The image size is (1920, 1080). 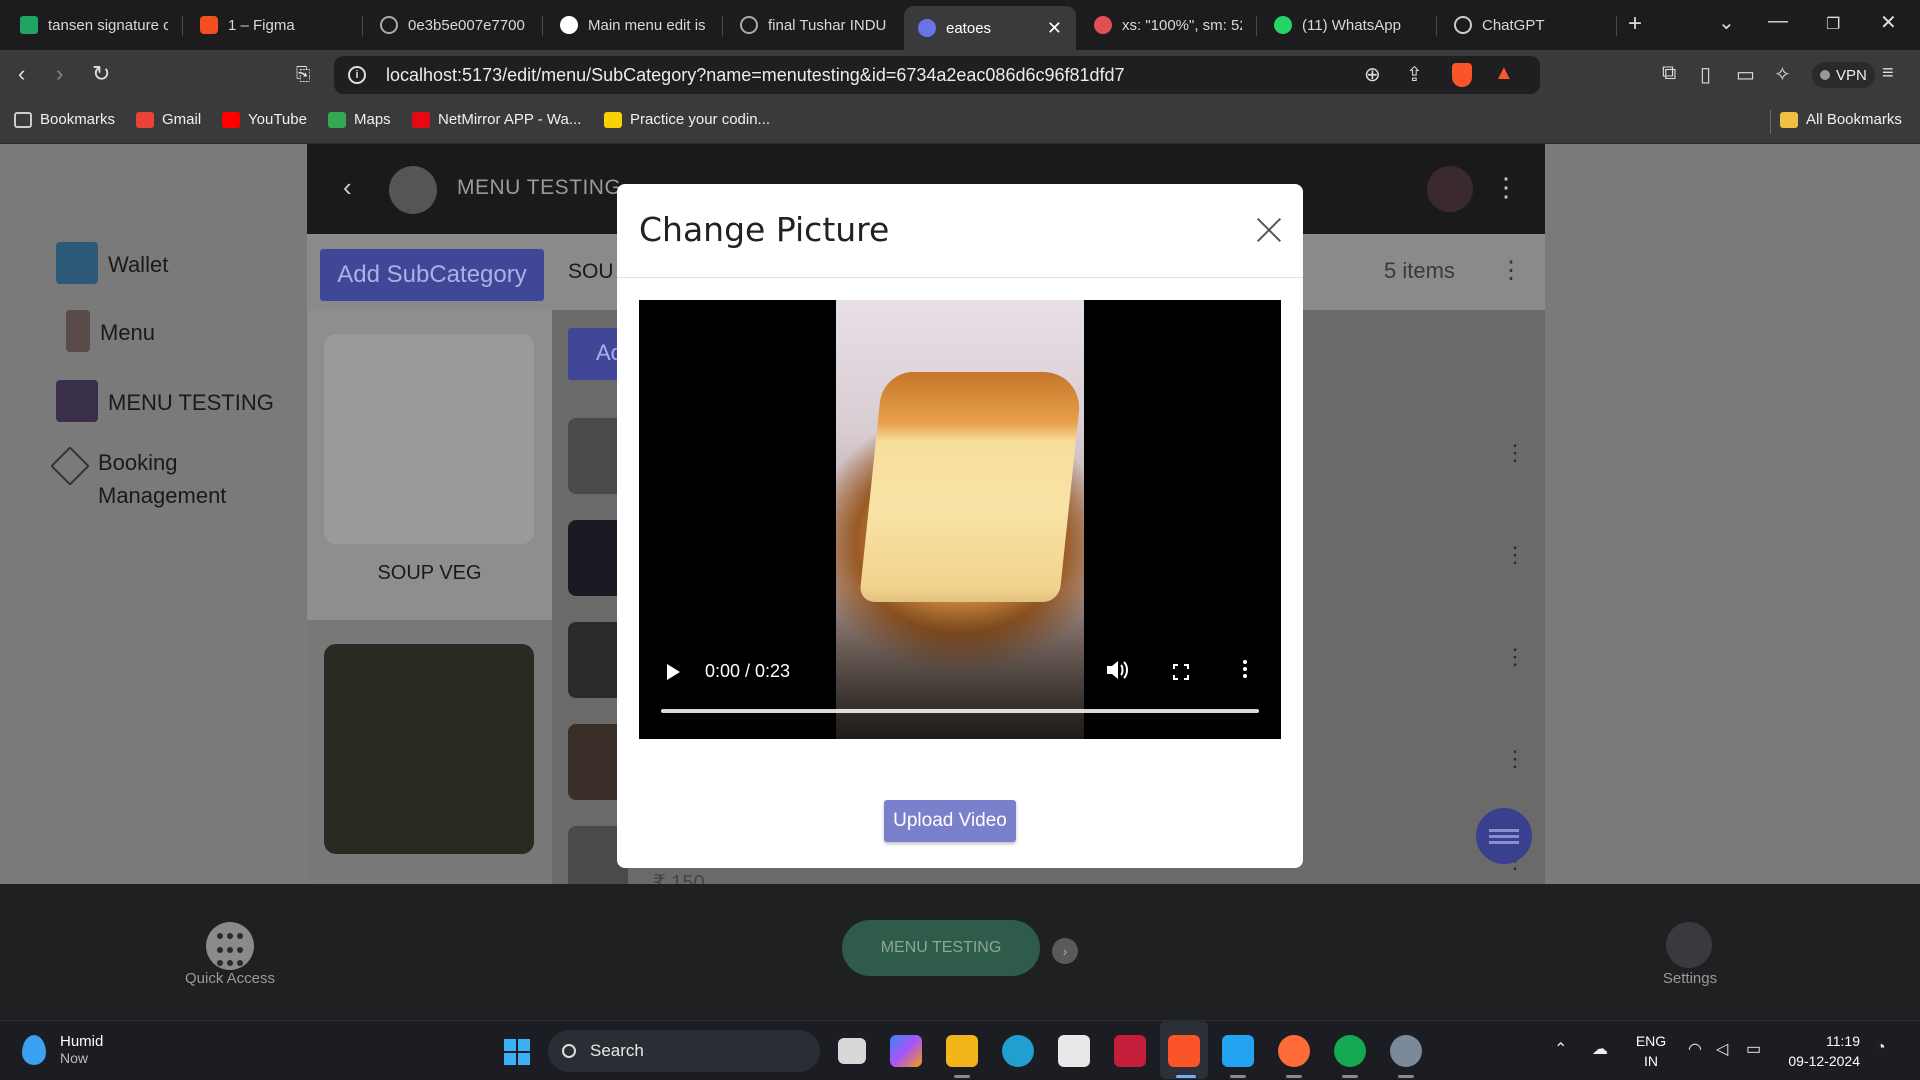 I want to click on bookmark-maps: Maps, so click(x=359, y=119).